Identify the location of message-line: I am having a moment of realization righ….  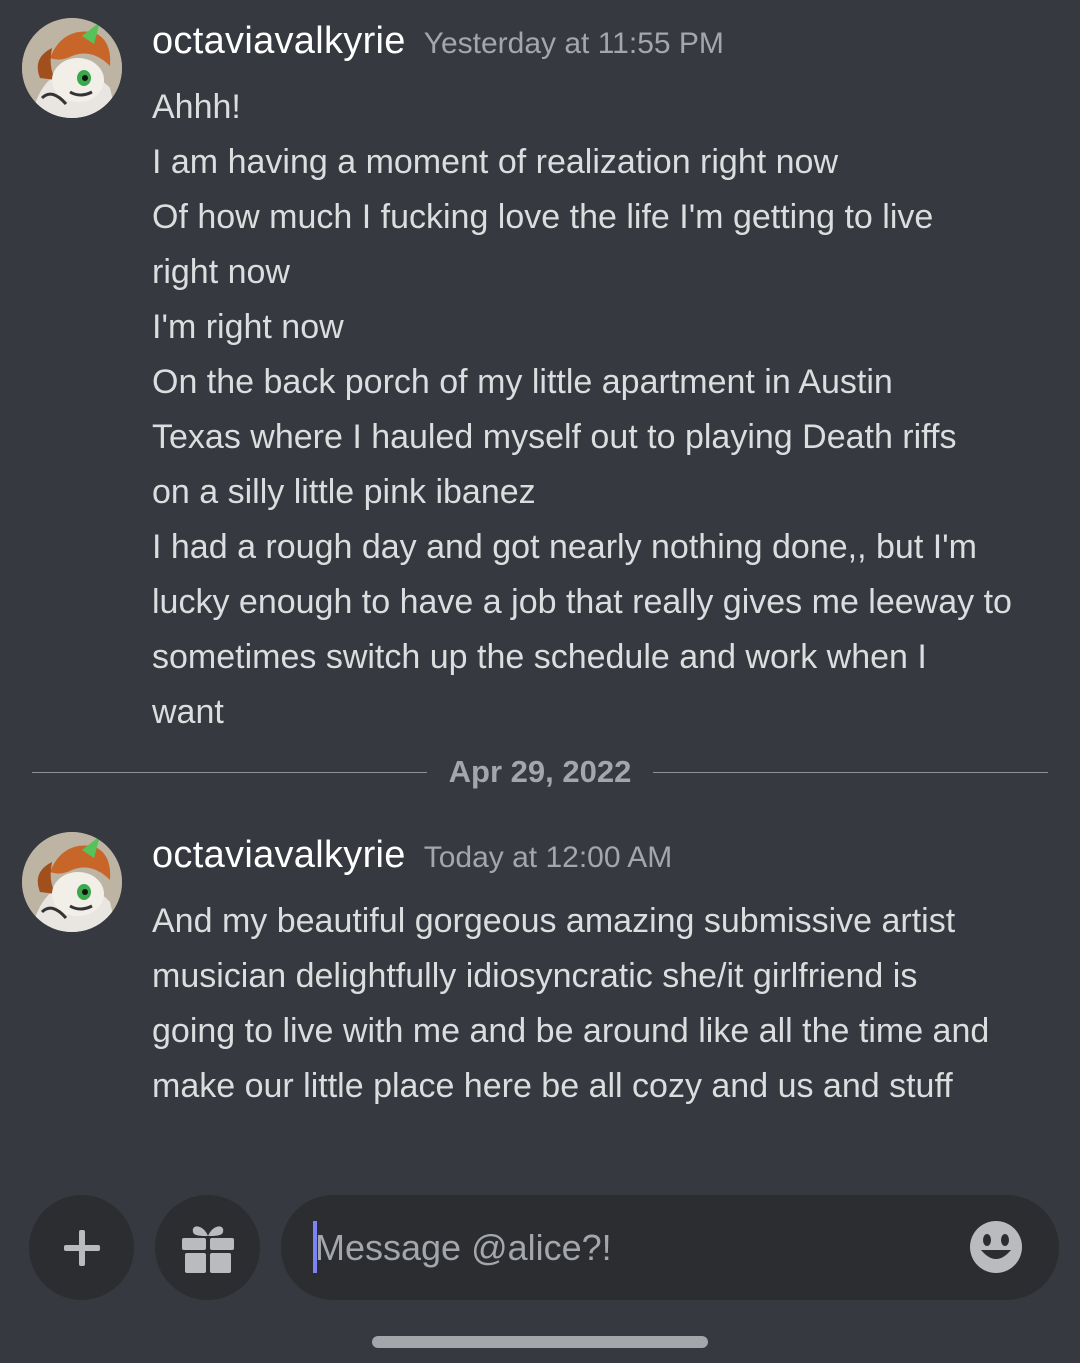
(495, 162).